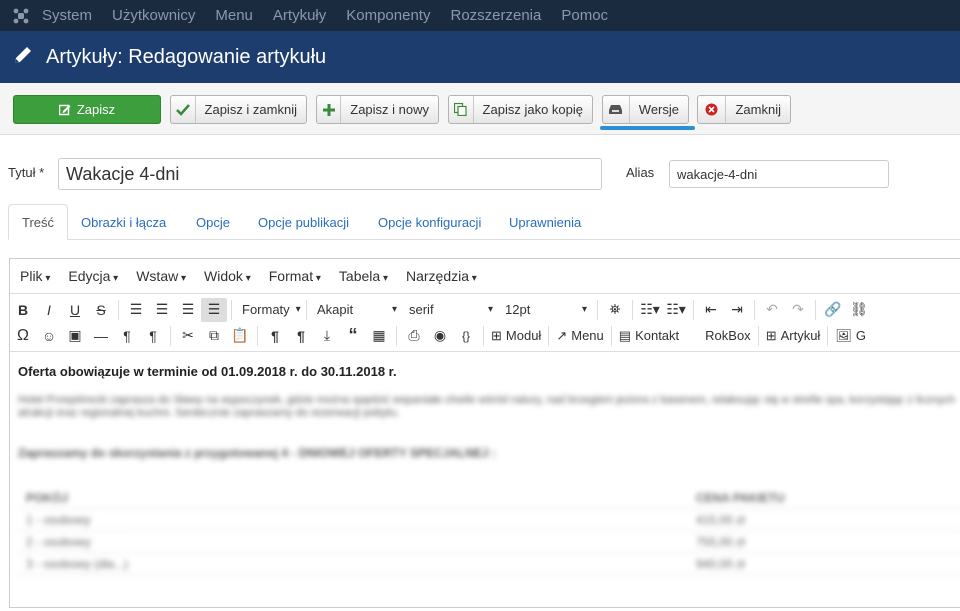 The image size is (960, 611). Describe the element at coordinates (379, 336) in the screenshot. I see `template-icon: ▦` at that location.